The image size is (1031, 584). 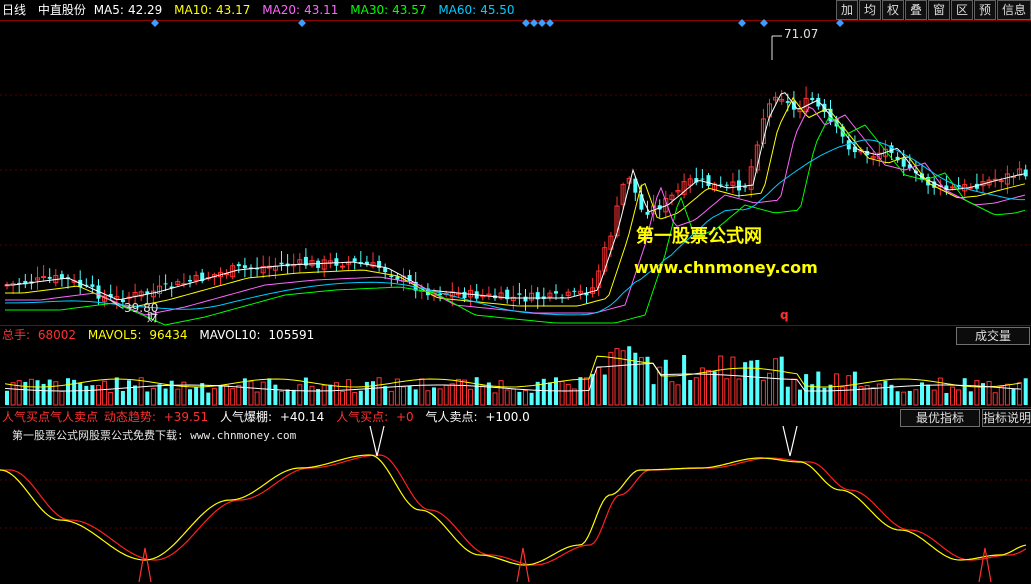 I want to click on ma10-readout: MA10: 43.17, so click(x=212, y=10).